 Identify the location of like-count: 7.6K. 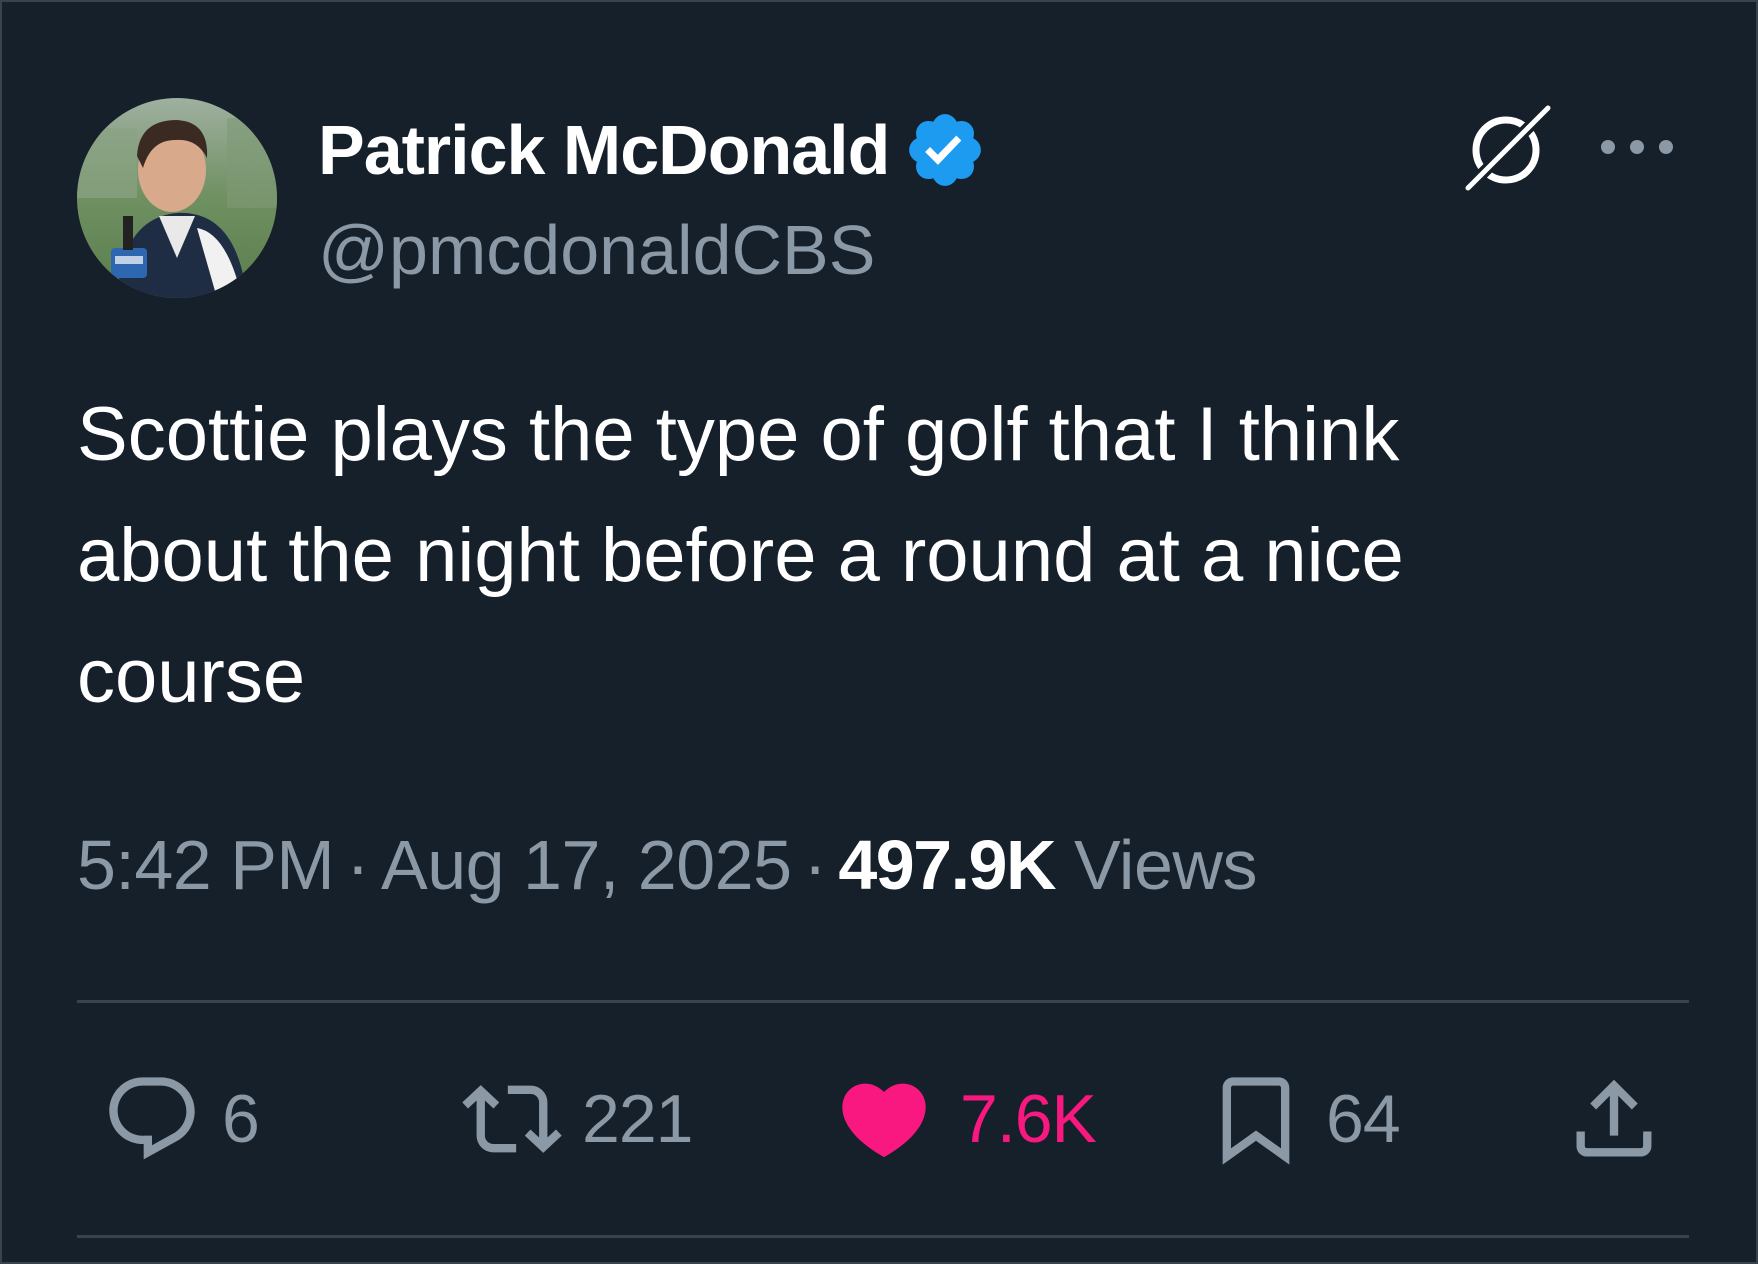
(1028, 1119).